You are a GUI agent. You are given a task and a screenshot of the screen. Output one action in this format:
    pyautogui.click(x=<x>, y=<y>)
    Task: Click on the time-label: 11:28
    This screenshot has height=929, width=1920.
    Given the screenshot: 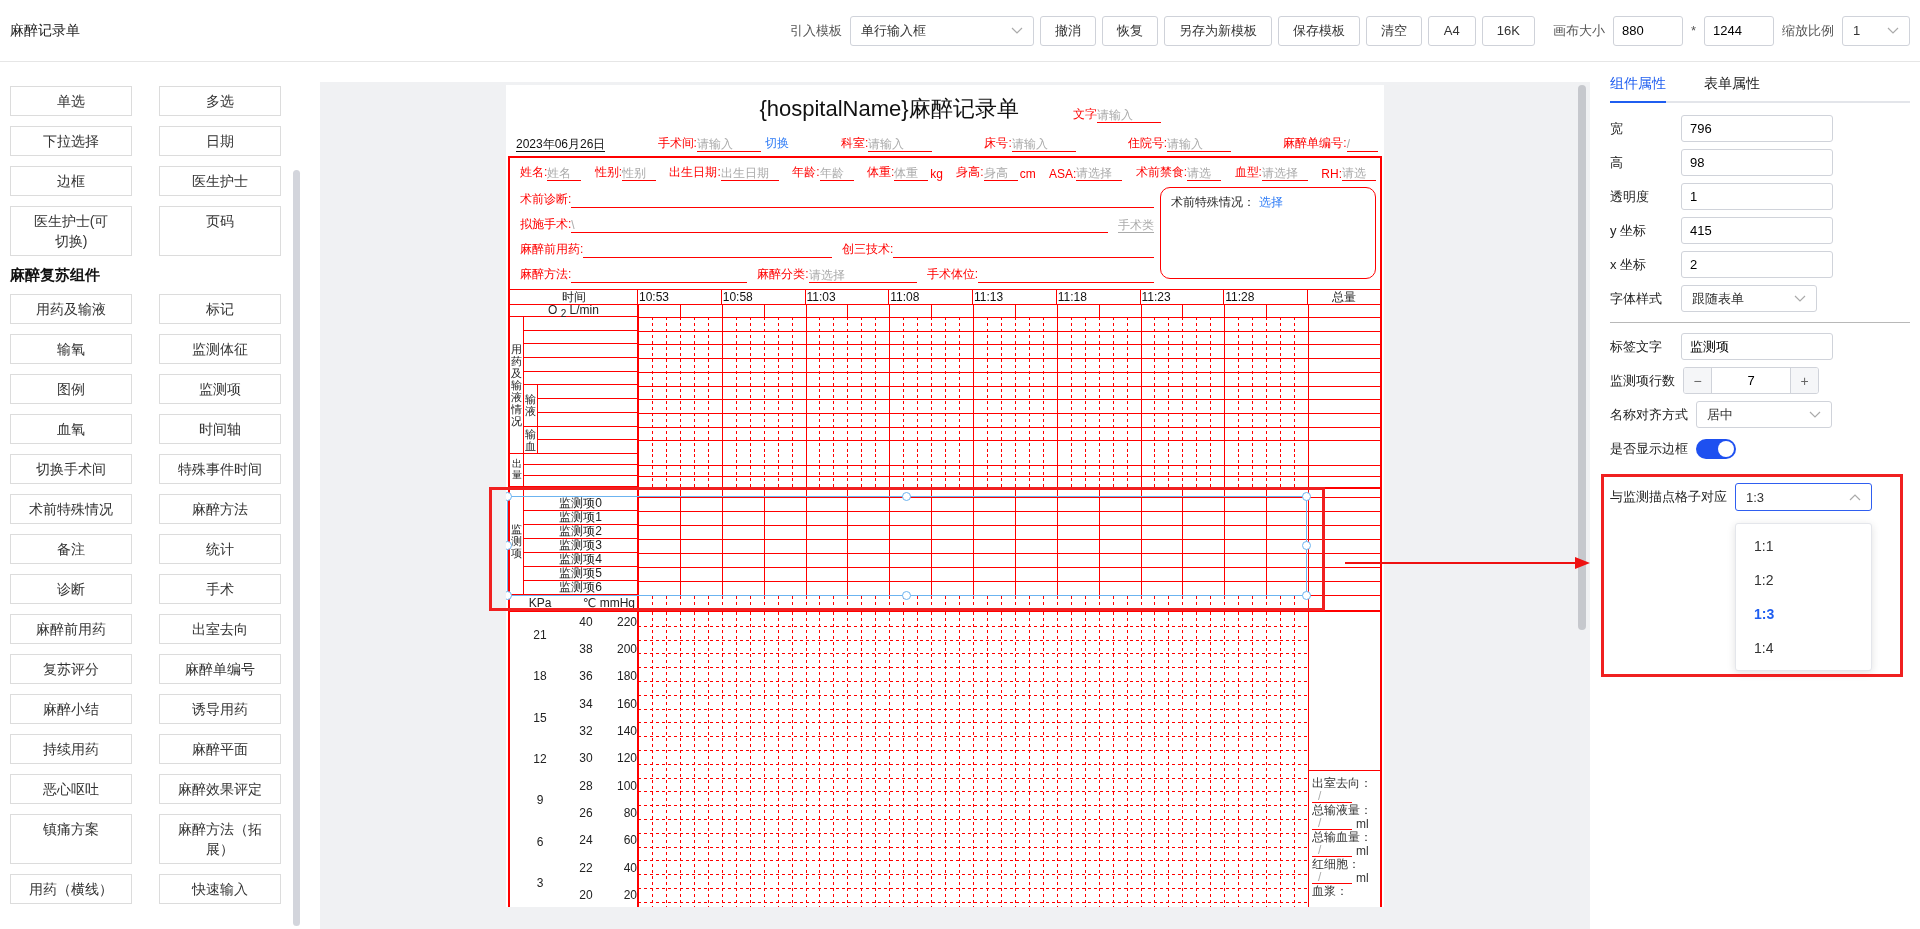 What is the action you would take?
    pyautogui.click(x=1266, y=297)
    